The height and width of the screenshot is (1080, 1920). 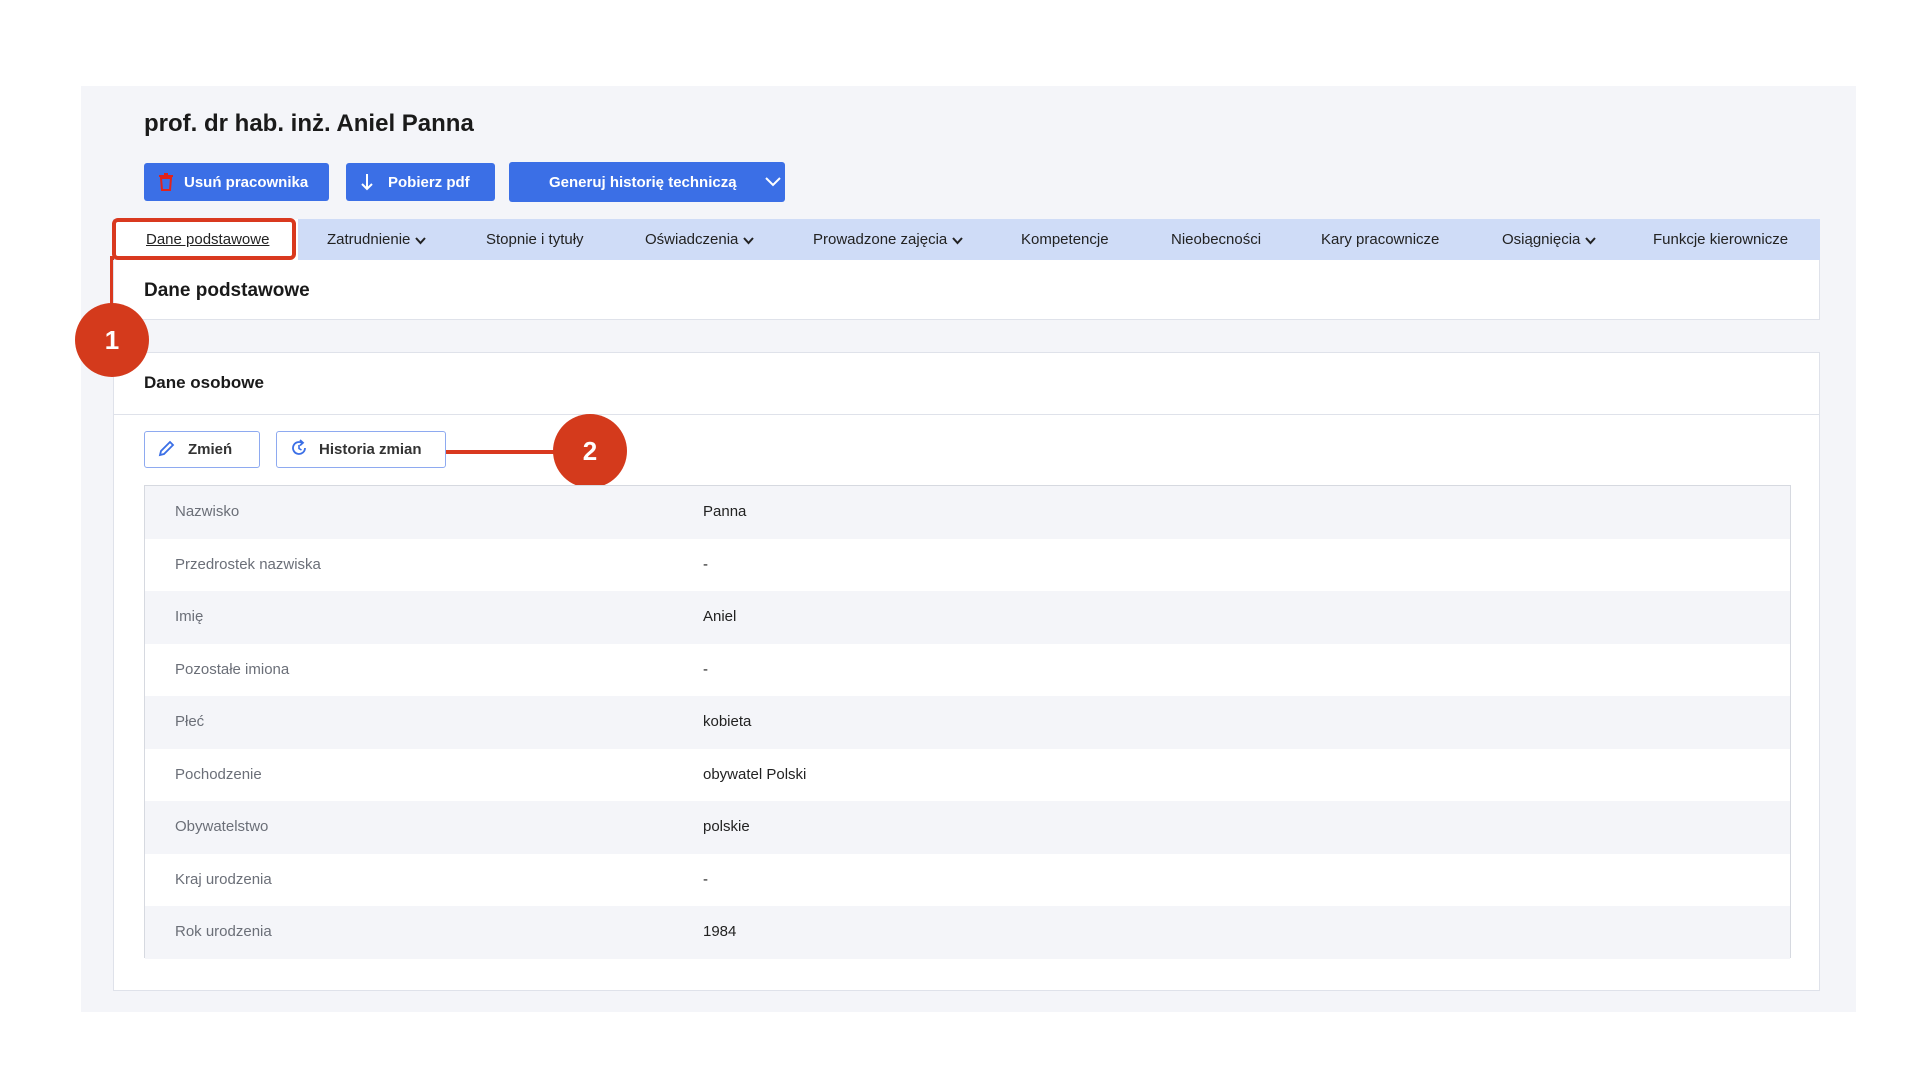 I want to click on delete-employee-button: Usuń pracownika, so click(x=236, y=182).